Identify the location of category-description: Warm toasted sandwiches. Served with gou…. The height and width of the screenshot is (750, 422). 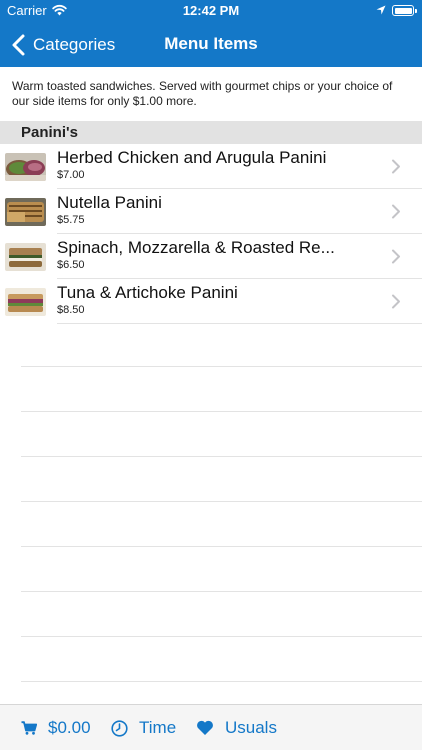
(202, 93).